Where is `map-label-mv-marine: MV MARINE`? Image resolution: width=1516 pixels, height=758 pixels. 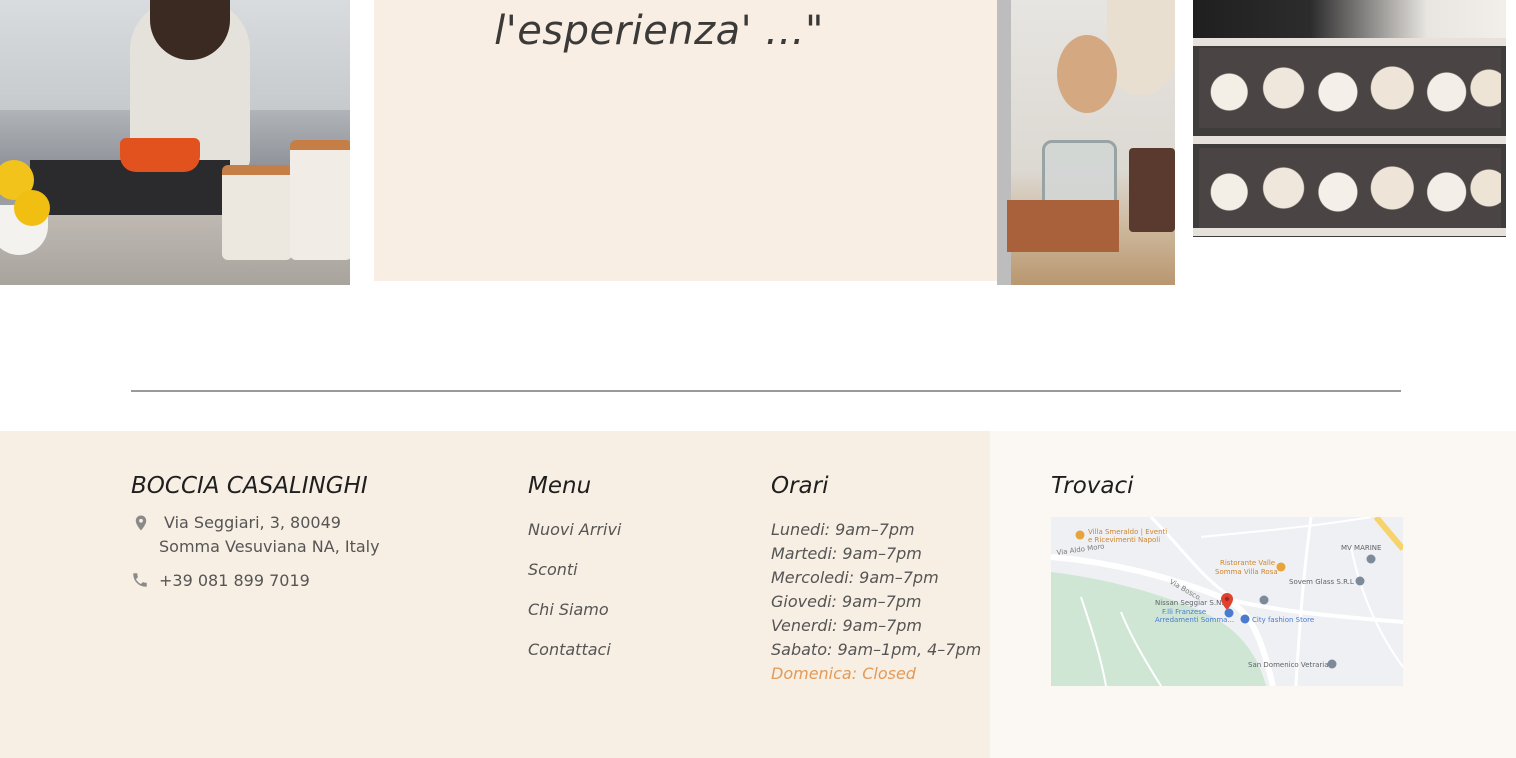 map-label-mv-marine: MV MARINE is located at coordinates (1361, 548).